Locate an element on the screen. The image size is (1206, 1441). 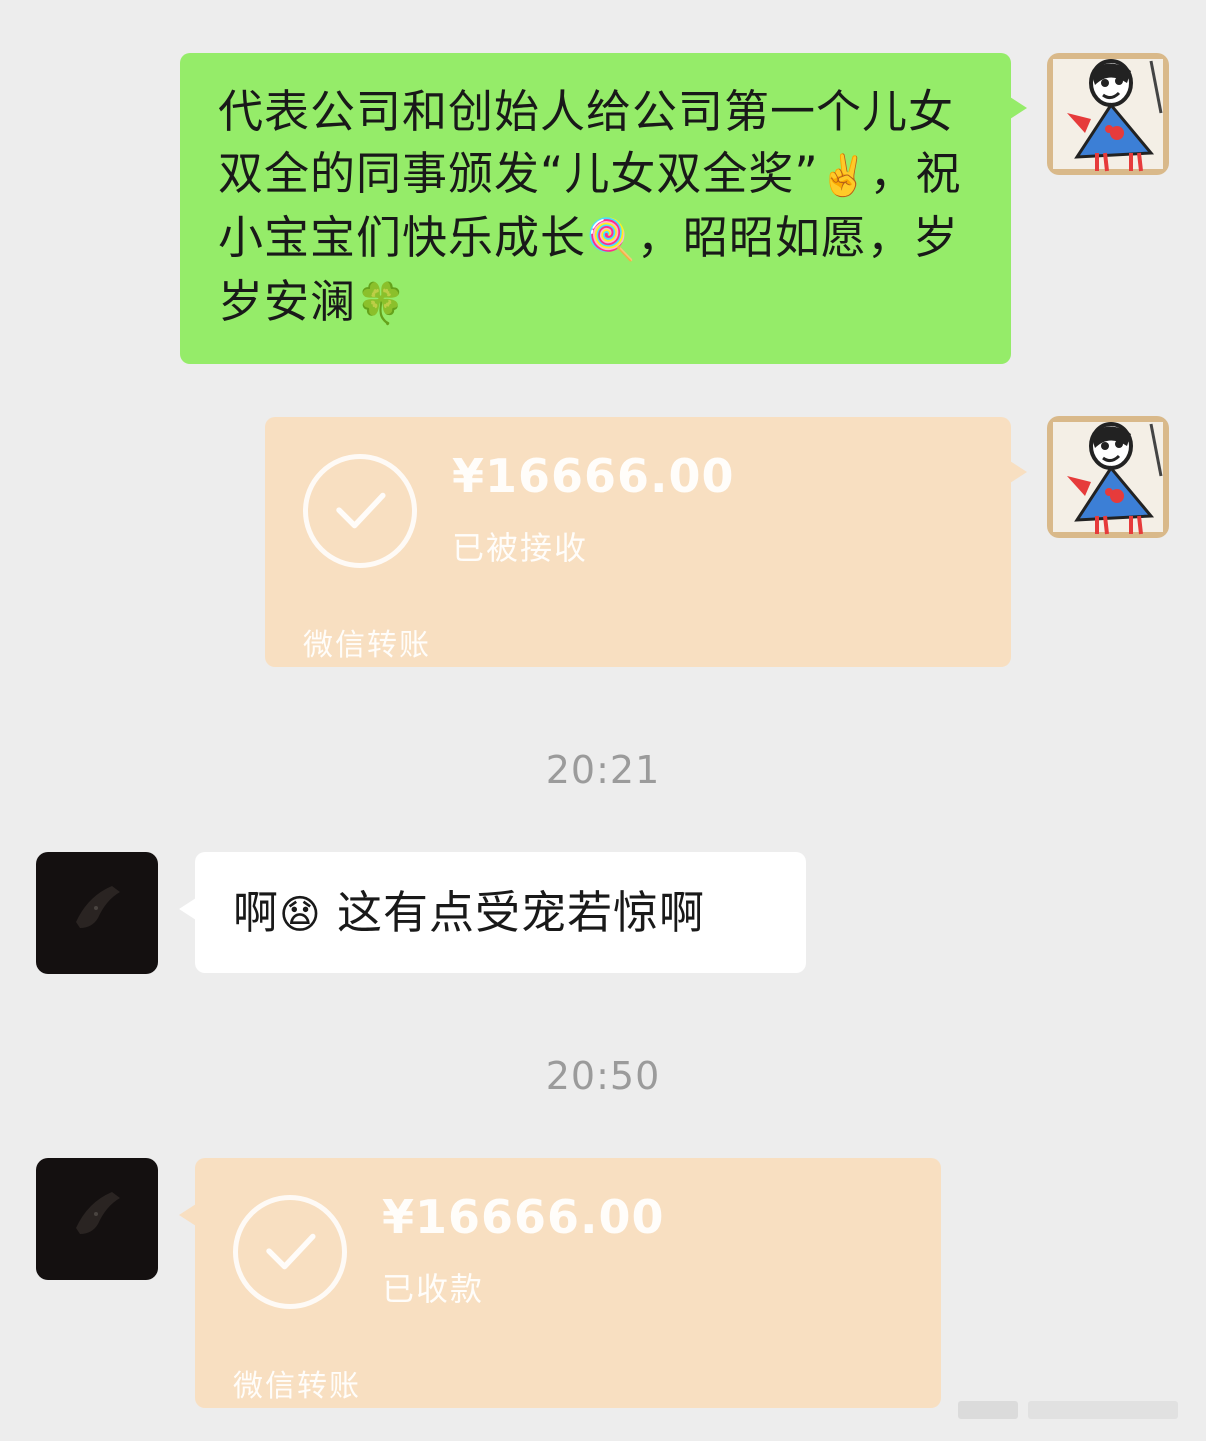
four-leaf-clover-emoji-icon: 🍀 is located at coordinates (381, 304).